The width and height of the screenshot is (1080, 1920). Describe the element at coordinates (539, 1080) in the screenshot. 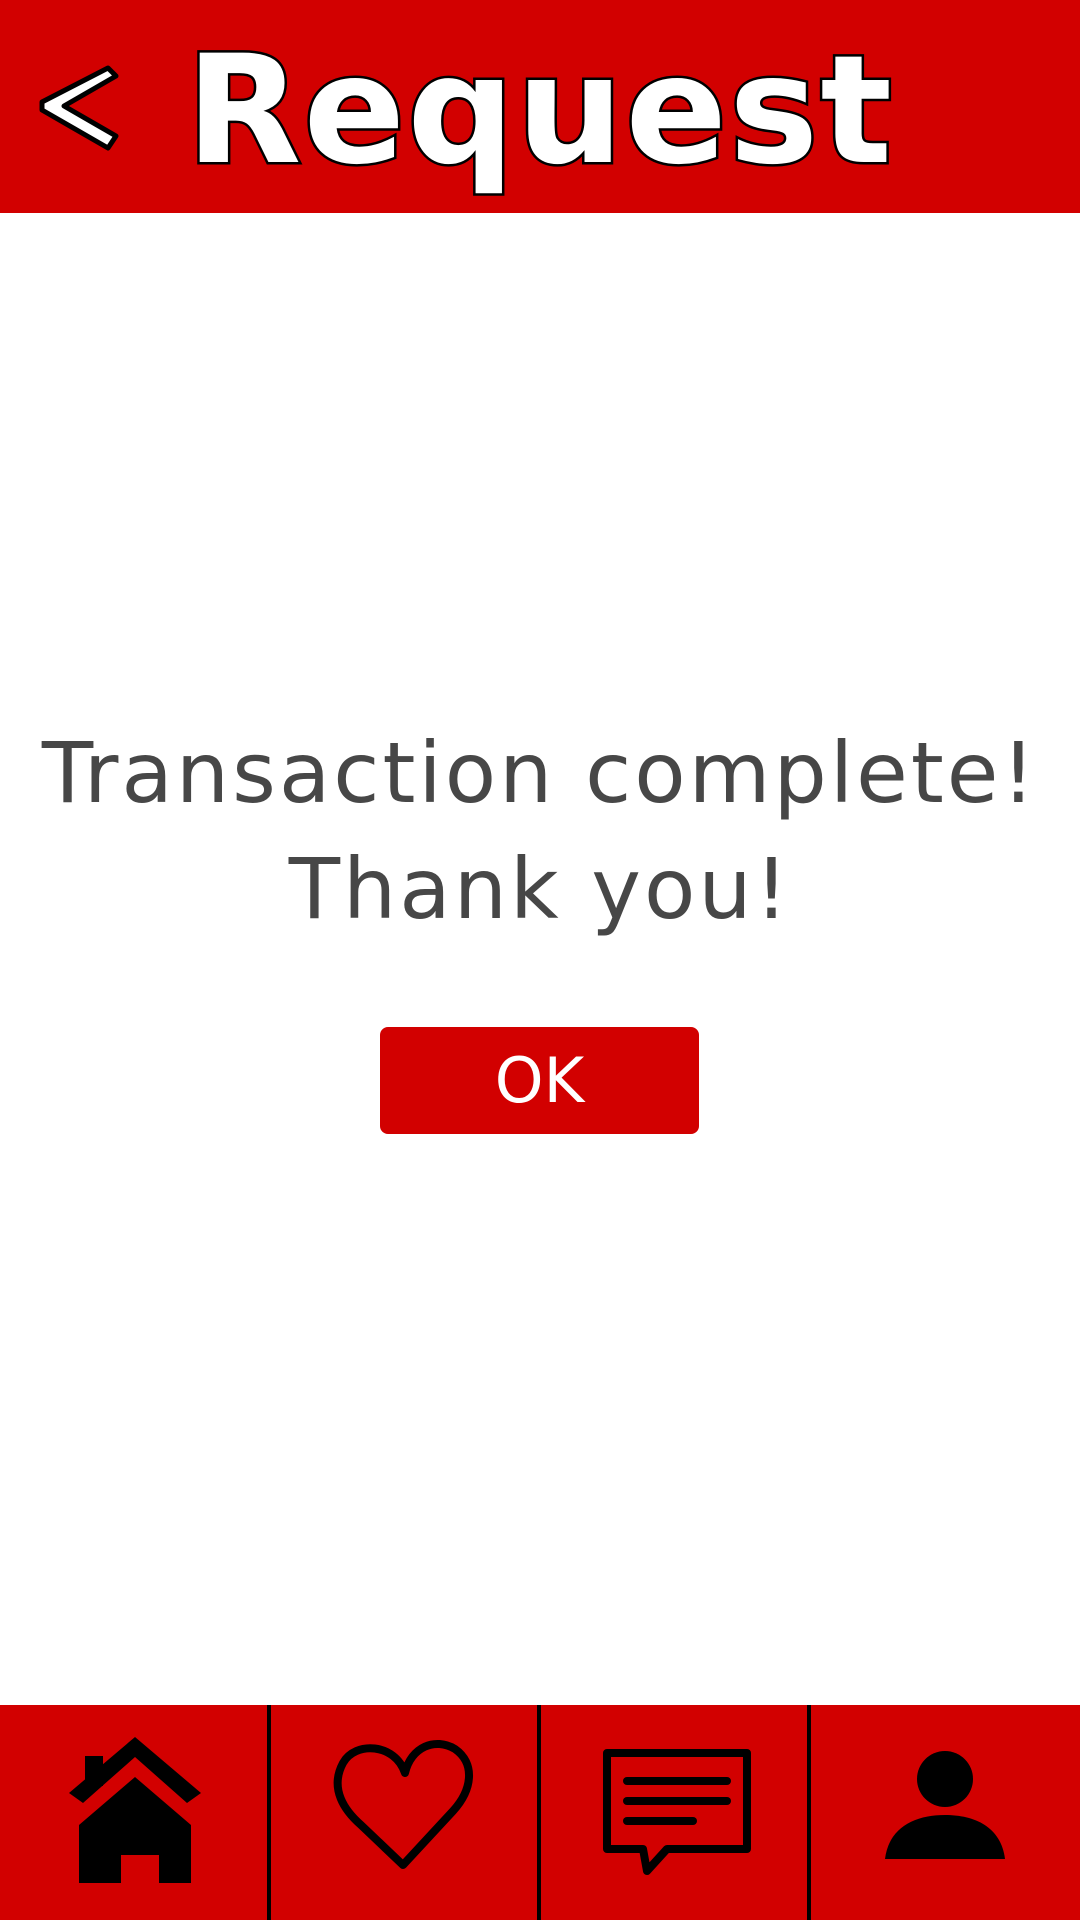

I see `ok-button: OK` at that location.